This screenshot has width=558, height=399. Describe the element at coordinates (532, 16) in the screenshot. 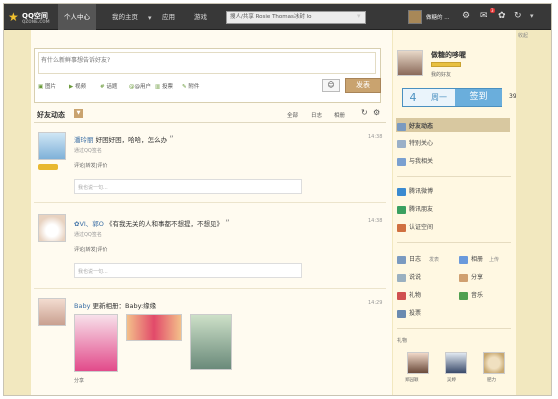

I see `more-dropdown-icon: ▾` at that location.